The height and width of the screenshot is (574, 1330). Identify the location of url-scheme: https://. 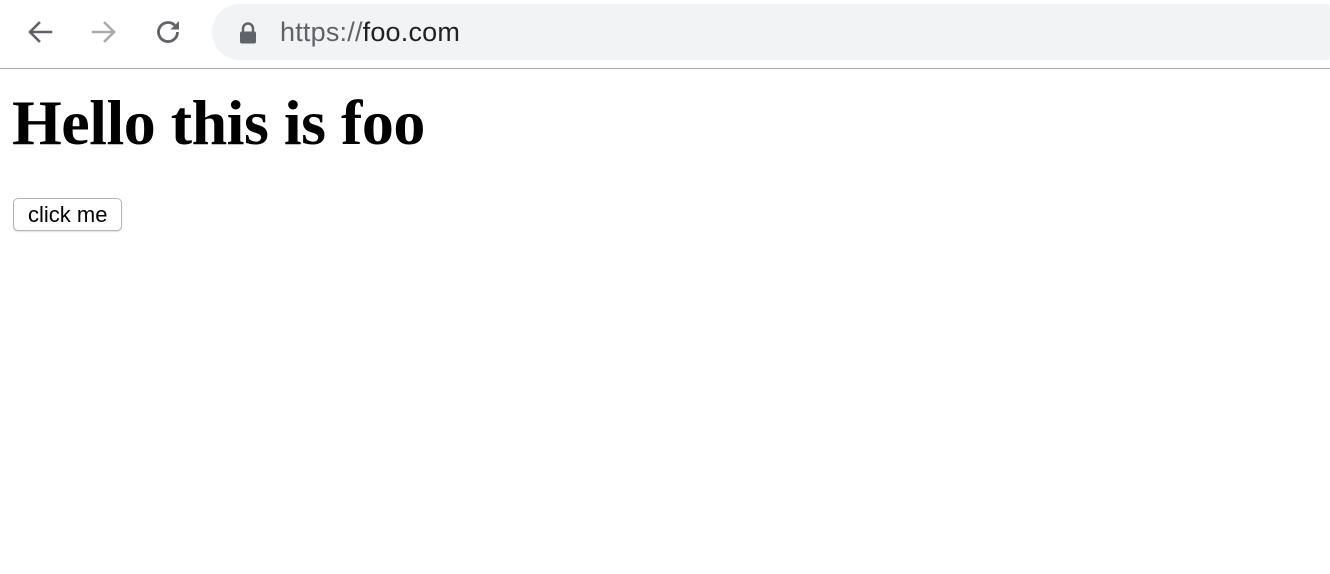
(321, 32).